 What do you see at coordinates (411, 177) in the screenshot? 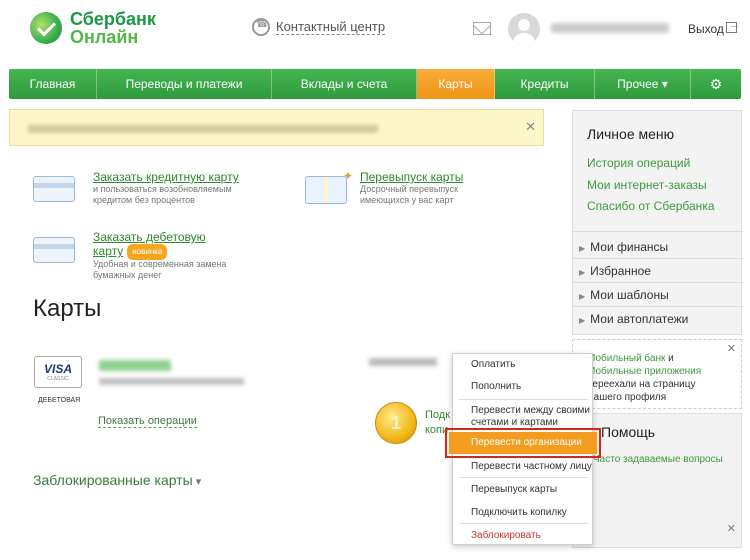
I see `card-reissue-link: Перевыпуск карты` at bounding box center [411, 177].